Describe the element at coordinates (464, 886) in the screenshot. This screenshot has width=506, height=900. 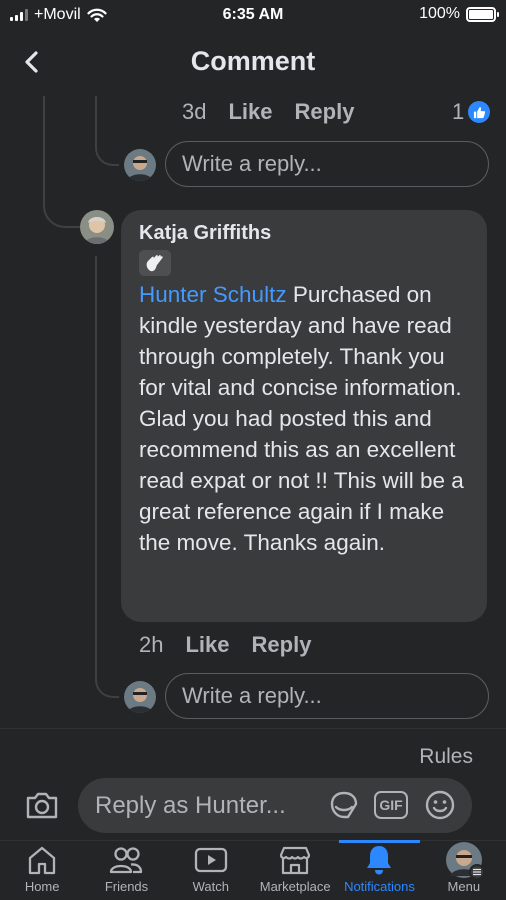
I see `nav-label: Menu` at that location.